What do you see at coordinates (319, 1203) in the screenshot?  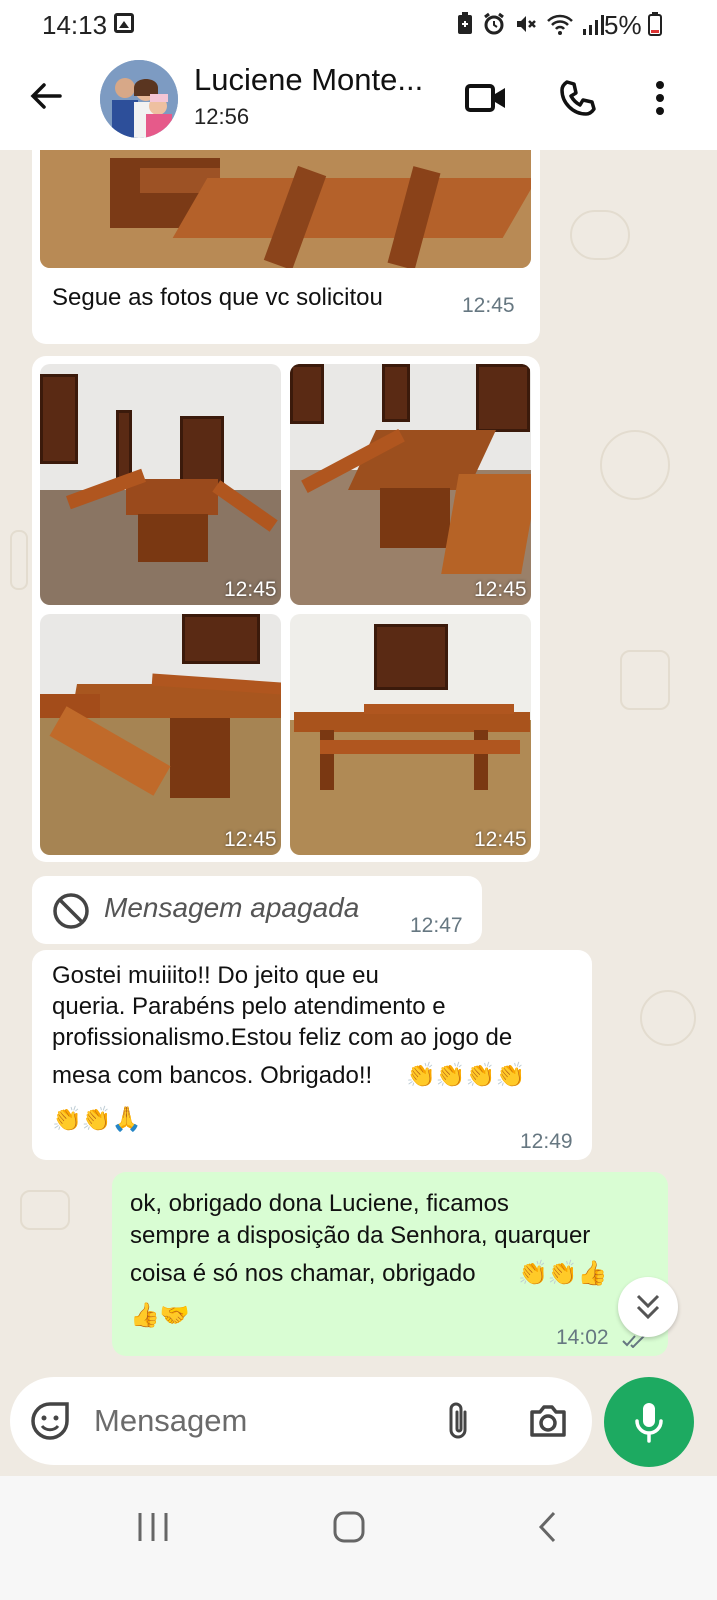 I see `message-line: ok, obrigado dona Luciene, ficamos` at bounding box center [319, 1203].